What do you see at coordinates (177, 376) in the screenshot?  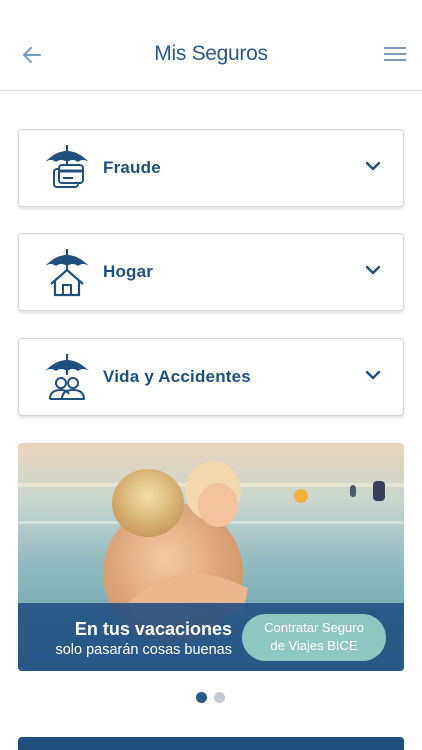 I see `card-label: Vida y Accidentes` at bounding box center [177, 376].